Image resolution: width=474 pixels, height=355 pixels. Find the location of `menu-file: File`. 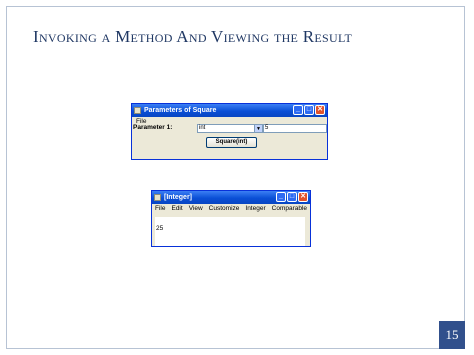

menu-file: File is located at coordinates (160, 208).